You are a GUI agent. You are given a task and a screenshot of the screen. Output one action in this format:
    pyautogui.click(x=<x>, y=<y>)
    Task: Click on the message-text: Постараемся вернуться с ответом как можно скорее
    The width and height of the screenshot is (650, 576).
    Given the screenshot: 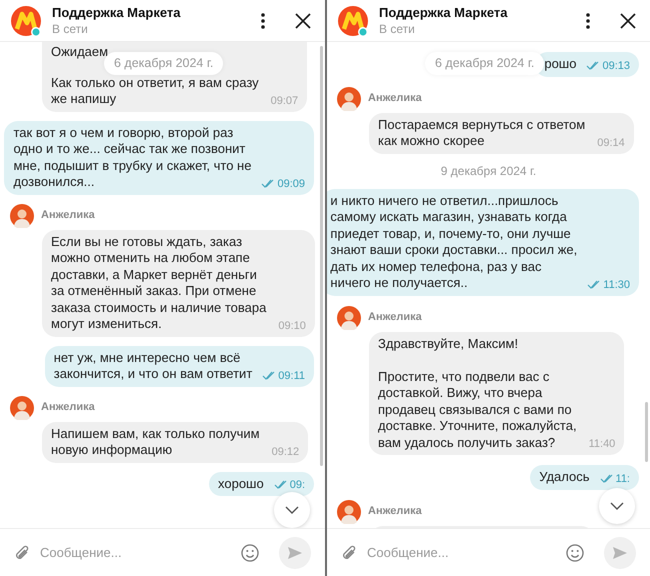 What is the action you would take?
    pyautogui.click(x=482, y=133)
    